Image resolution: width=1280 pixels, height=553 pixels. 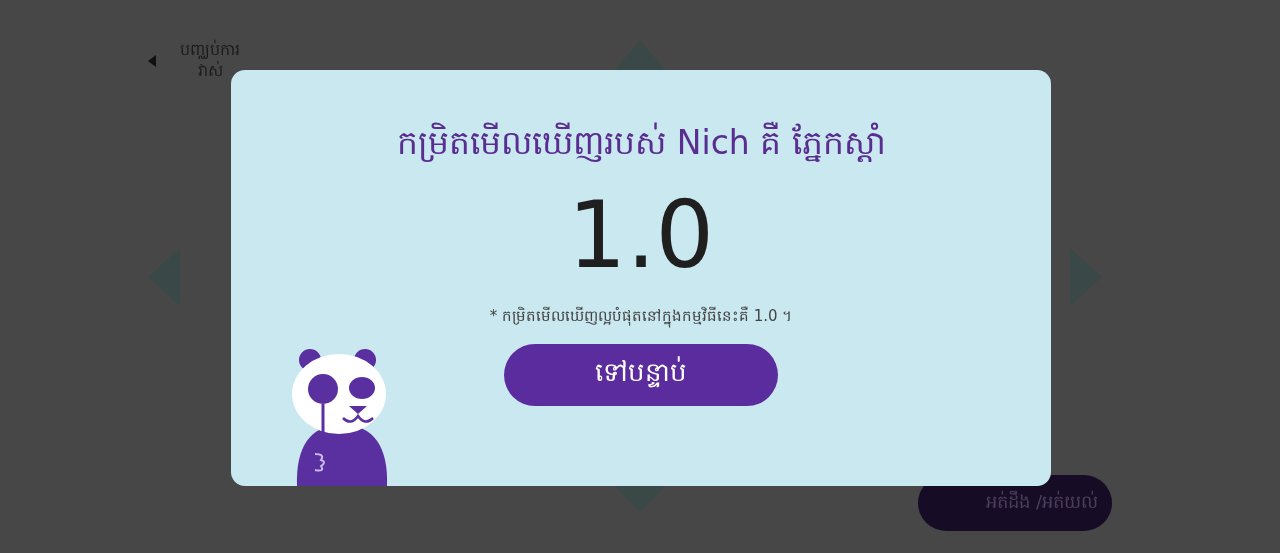 What do you see at coordinates (641, 142) in the screenshot?
I see `dialog-title: កម្រិតមើលឃើញរបស់ Nich គឺ ភ្នែកស្តាំ` at bounding box center [641, 142].